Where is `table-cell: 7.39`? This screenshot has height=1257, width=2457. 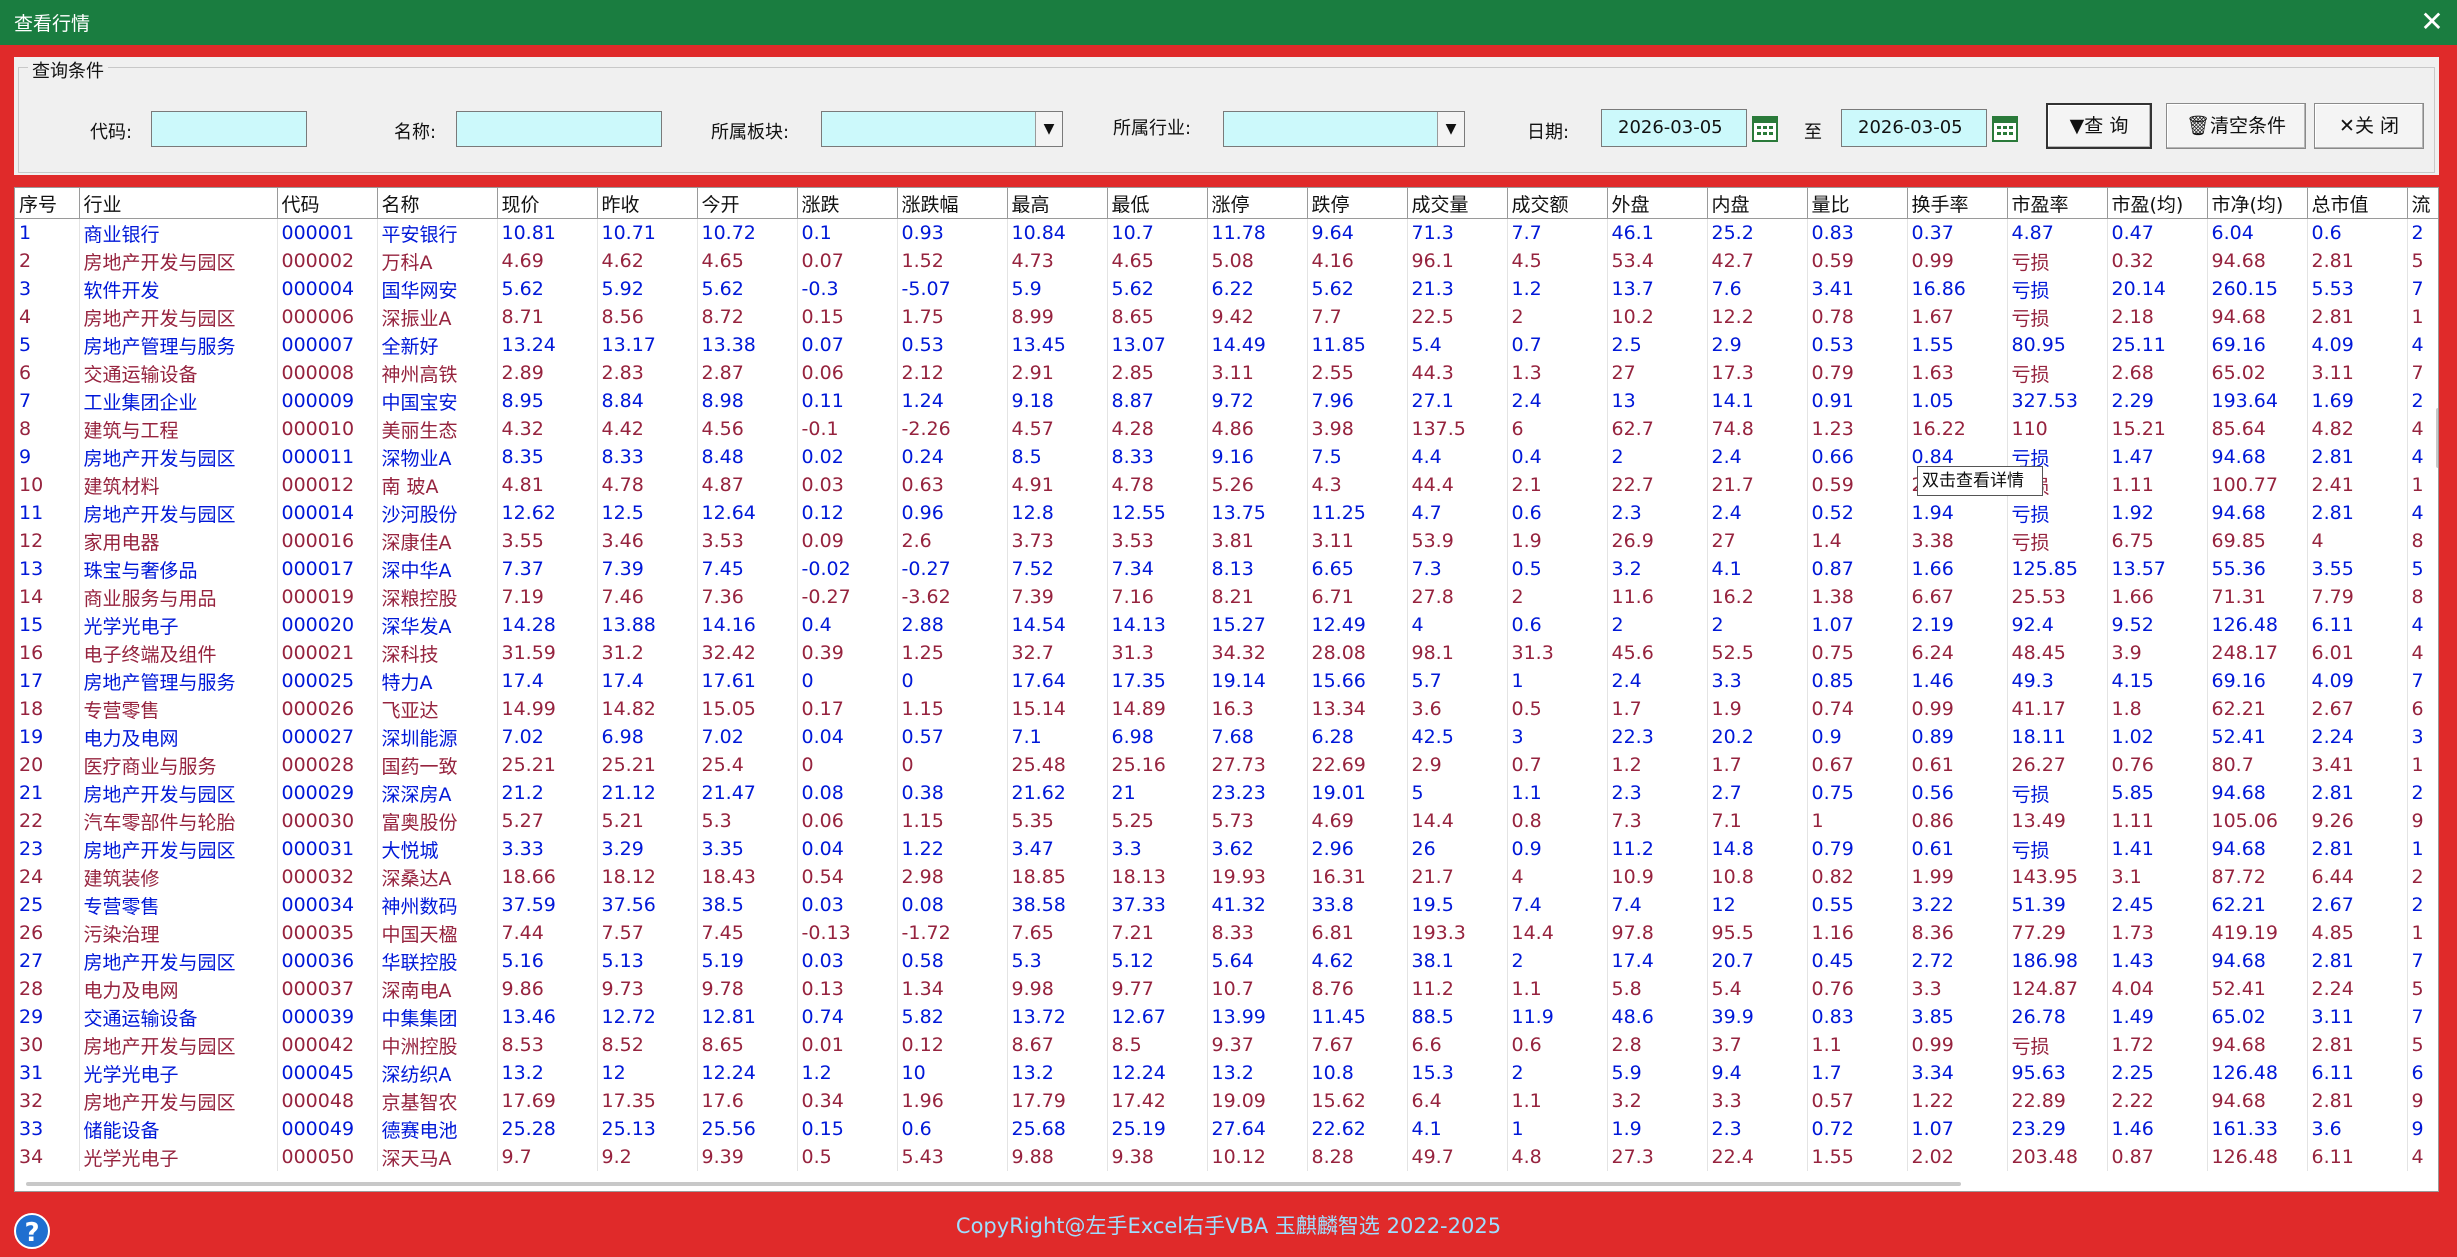
table-cell: 7.39 is located at coordinates (647, 569).